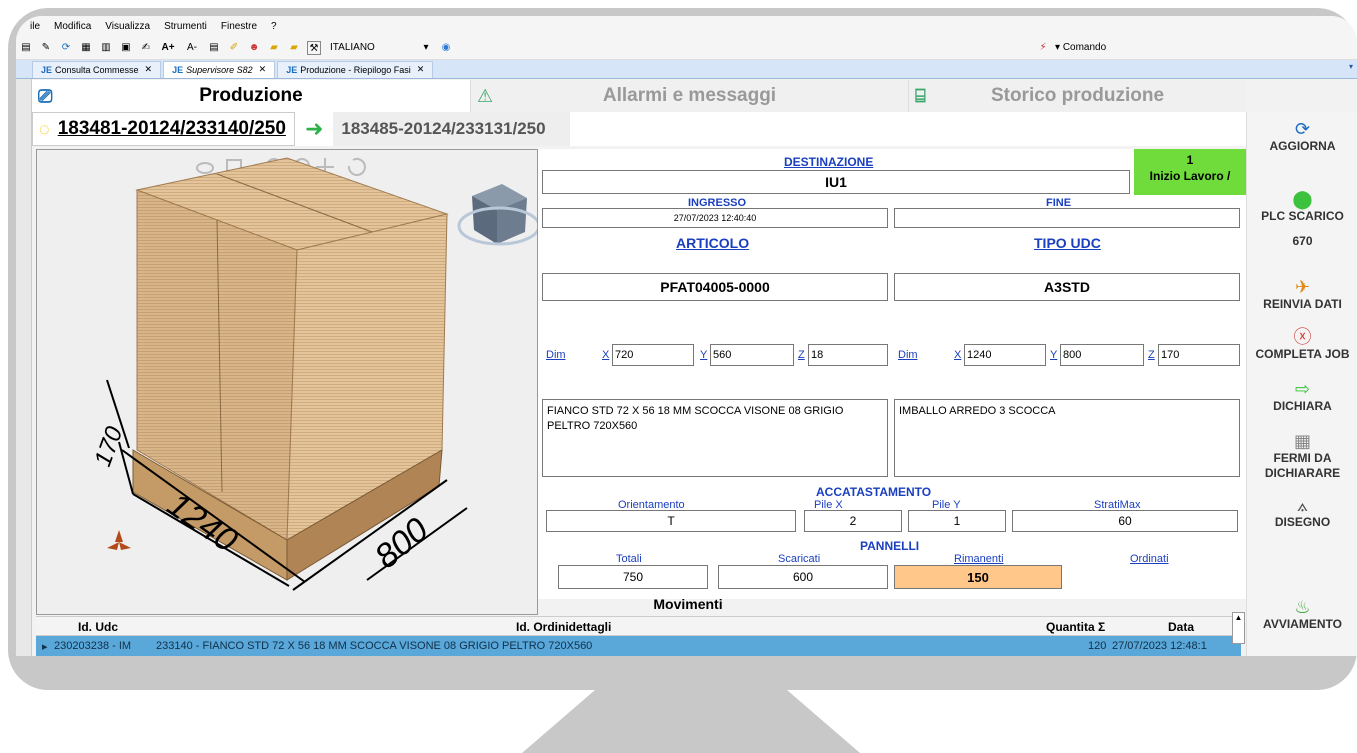 The width and height of the screenshot is (1357, 753). I want to click on pile-x-field: 2, so click(853, 521).